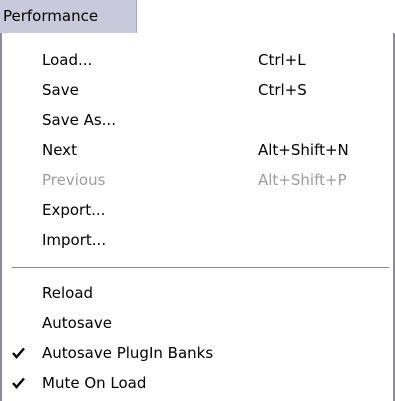 Image resolution: width=395 pixels, height=401 pixels. What do you see at coordinates (197, 90) in the screenshot?
I see `menu-item-save: Save Ctrl+S` at bounding box center [197, 90].